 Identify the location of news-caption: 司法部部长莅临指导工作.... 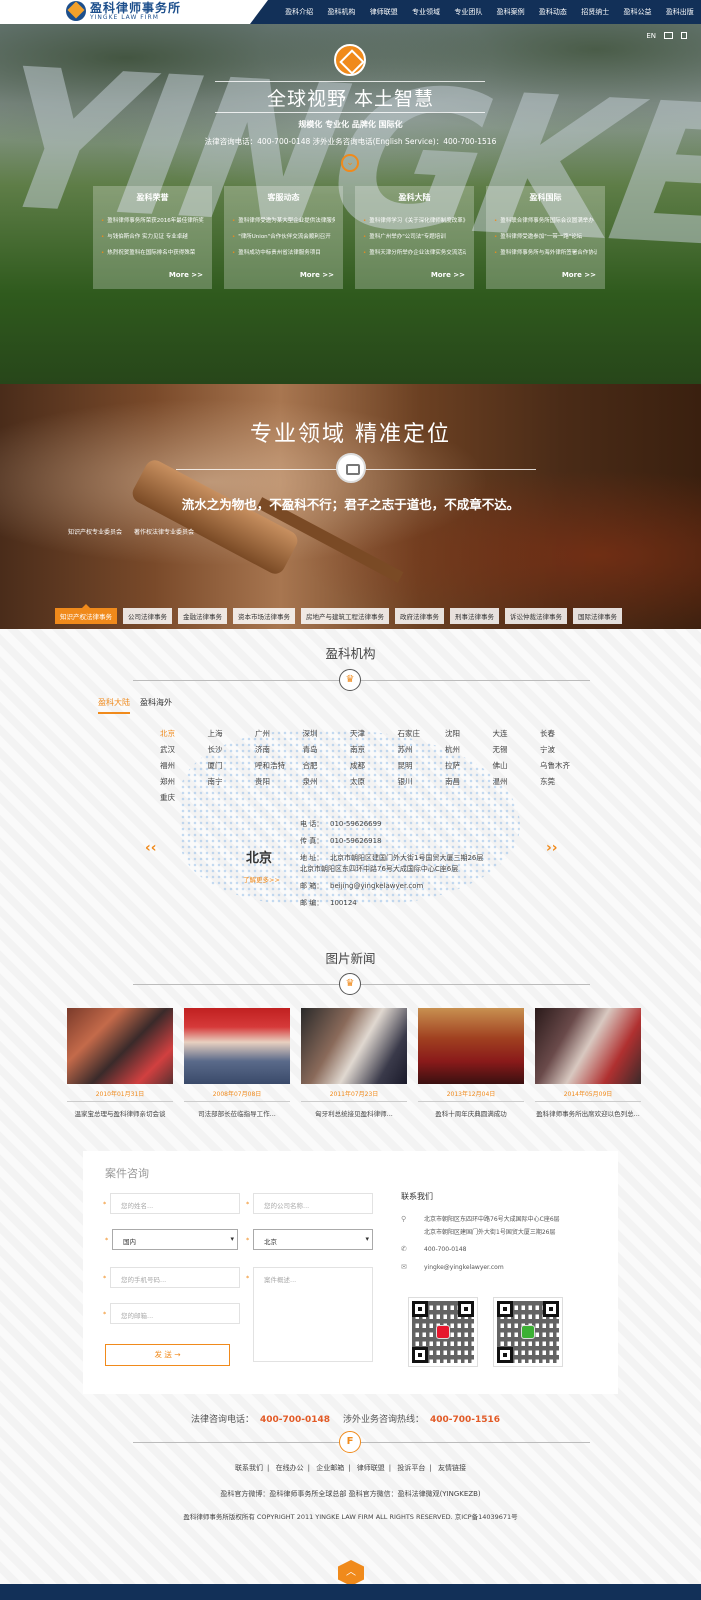
(237, 1113).